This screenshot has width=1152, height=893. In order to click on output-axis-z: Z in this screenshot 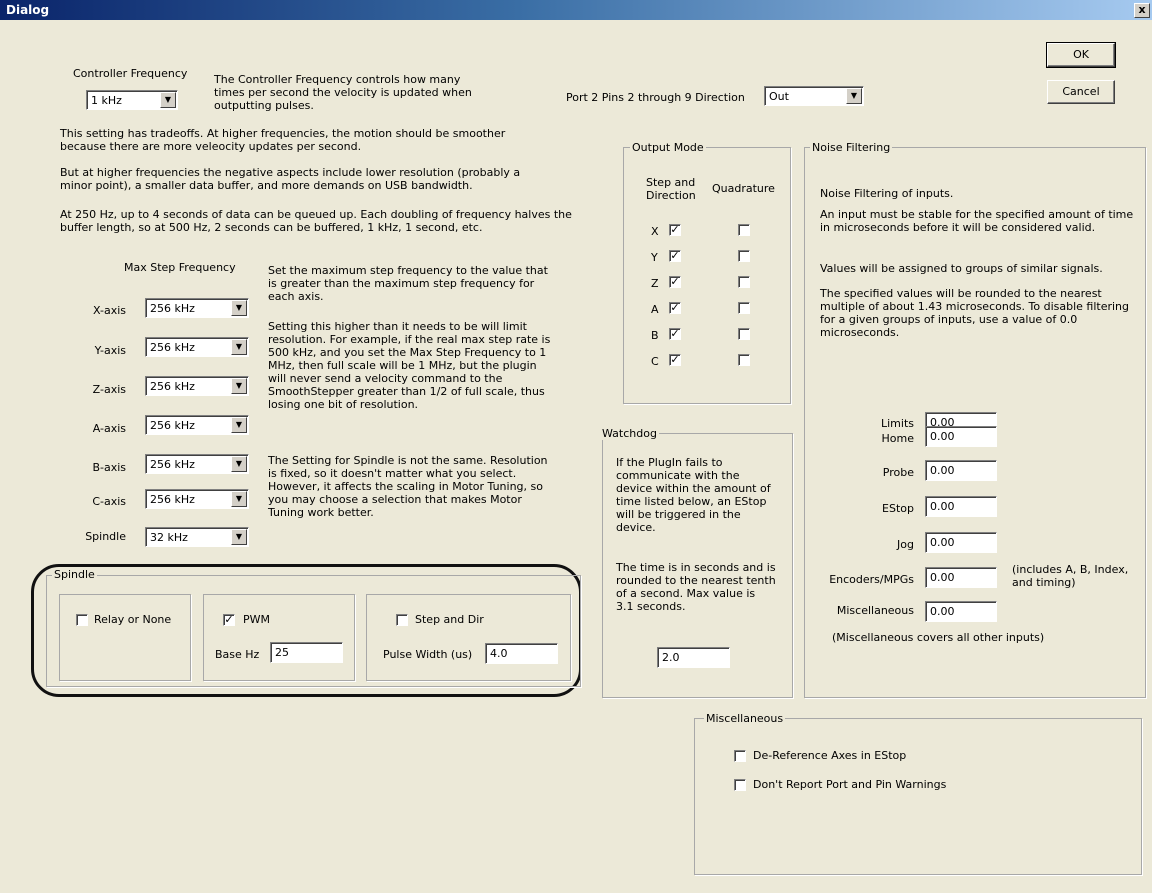, I will do `click(655, 283)`.